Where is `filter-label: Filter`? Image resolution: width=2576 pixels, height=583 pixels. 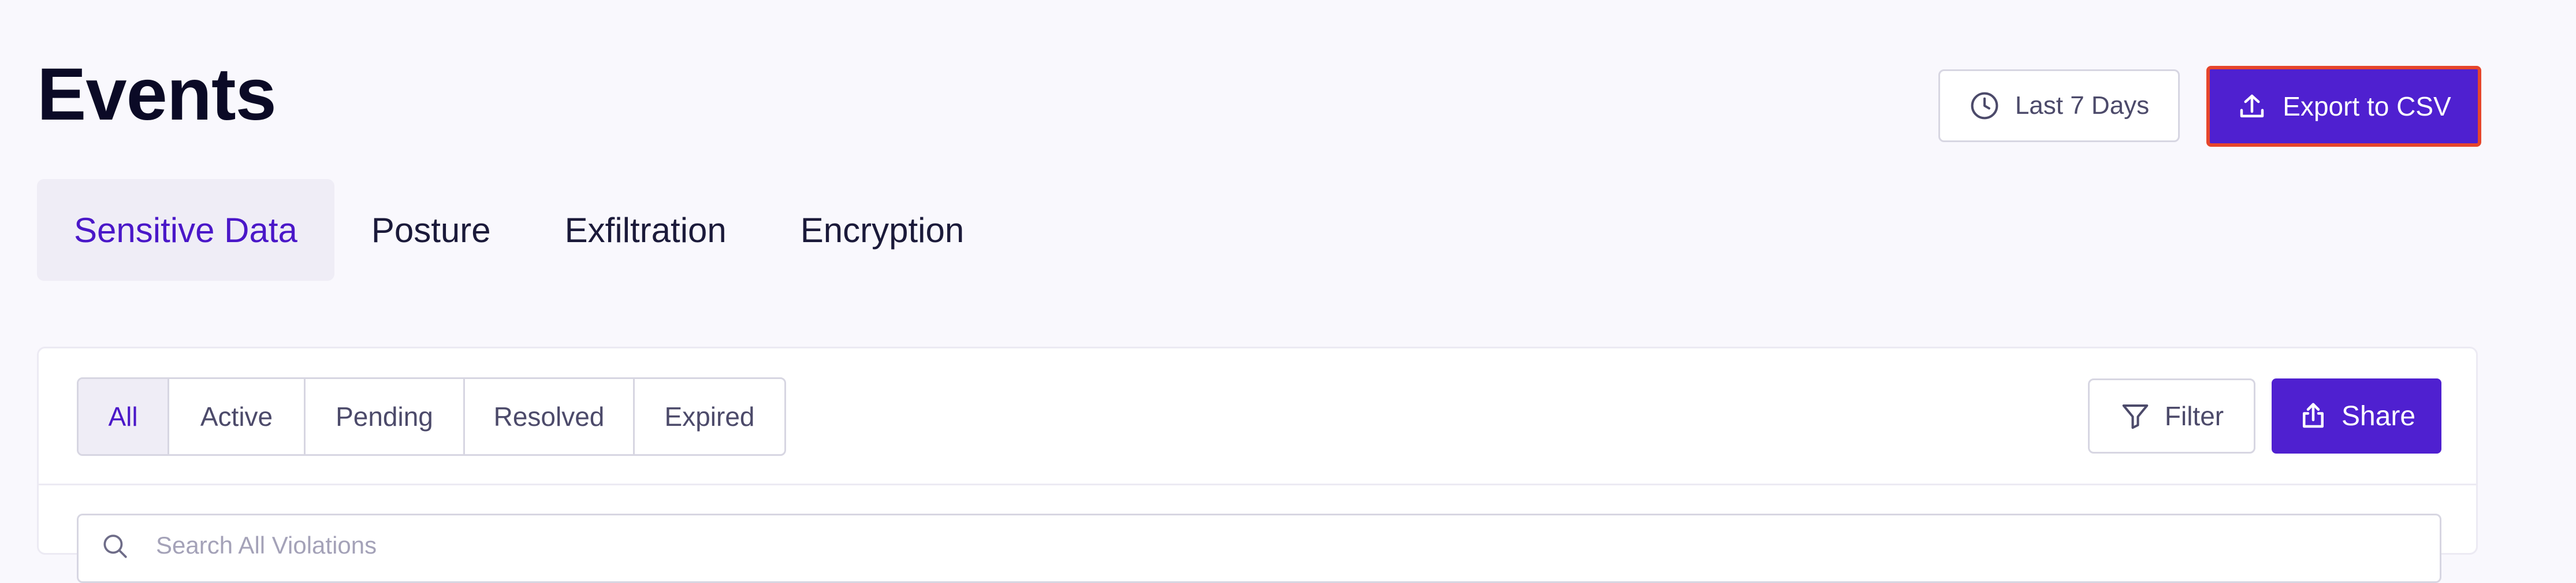 filter-label: Filter is located at coordinates (2194, 416).